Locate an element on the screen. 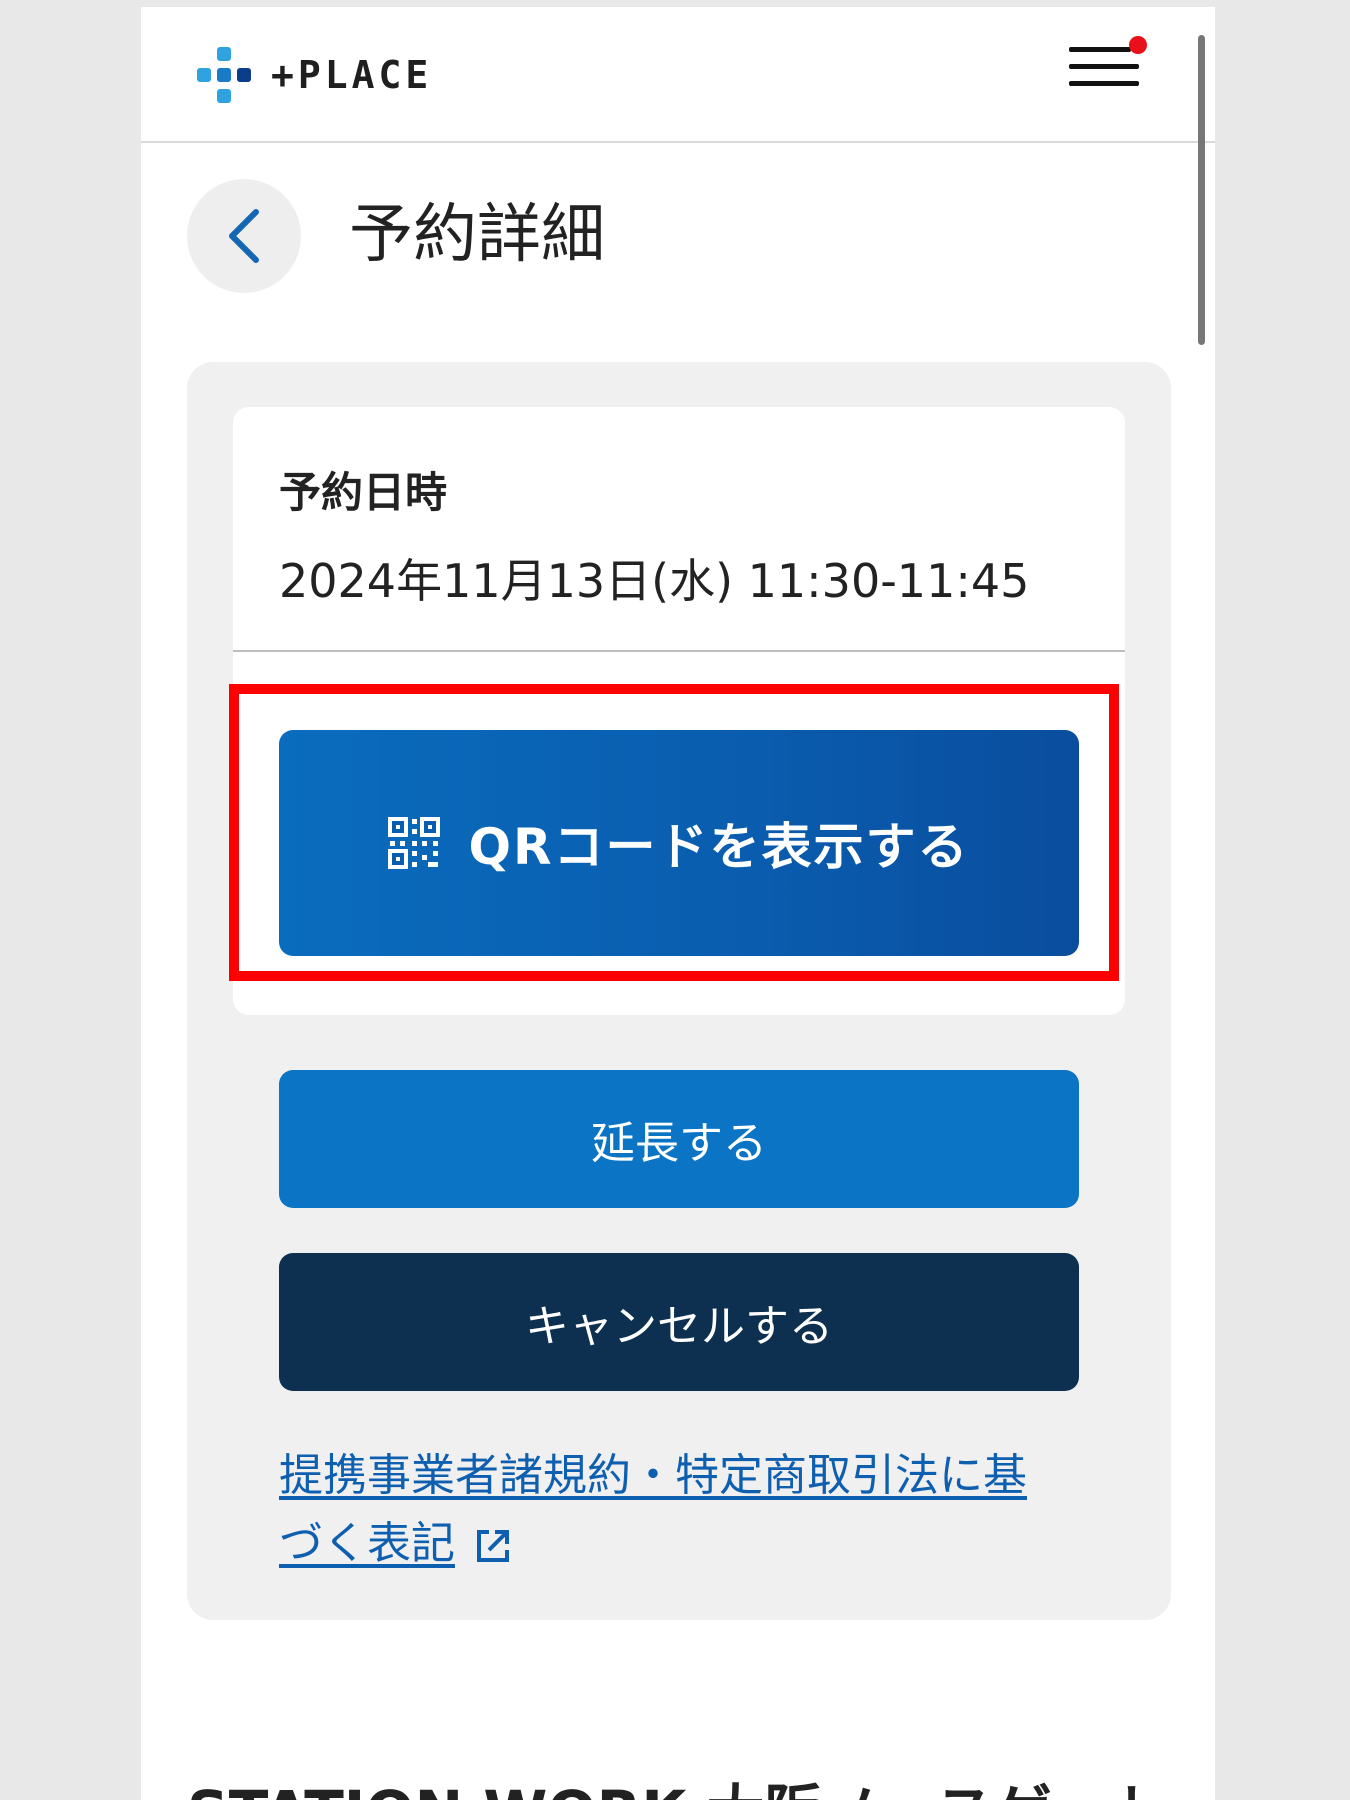  external-link-icon is located at coordinates (493, 1546).